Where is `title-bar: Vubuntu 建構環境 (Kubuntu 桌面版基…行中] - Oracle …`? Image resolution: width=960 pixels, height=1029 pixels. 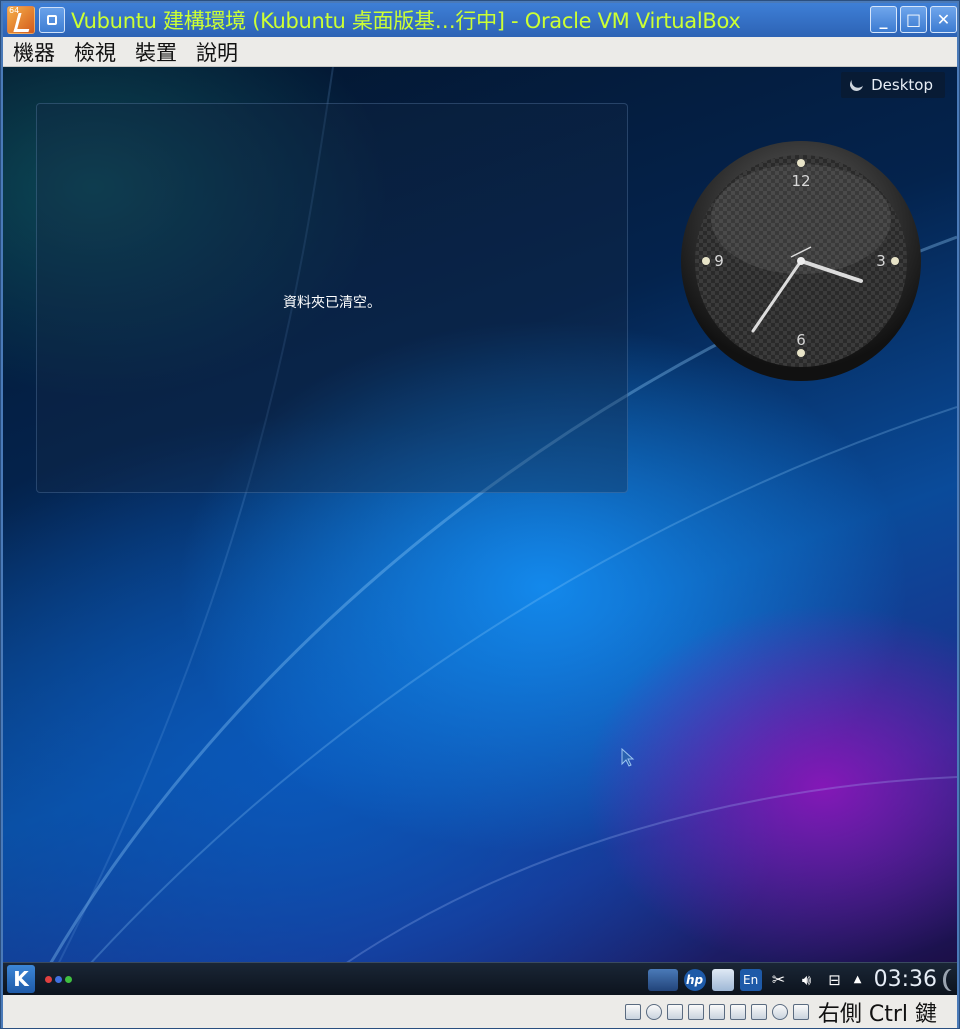 title-bar: Vubuntu 建構環境 (Kubuntu 桌面版基…行中] - Oracle … is located at coordinates (480, 20).